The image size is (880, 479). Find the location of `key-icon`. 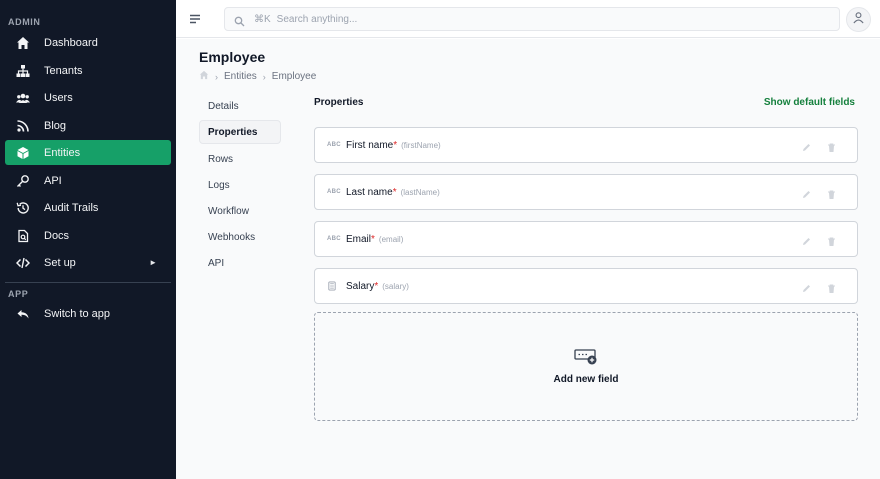

key-icon is located at coordinates (23, 181).